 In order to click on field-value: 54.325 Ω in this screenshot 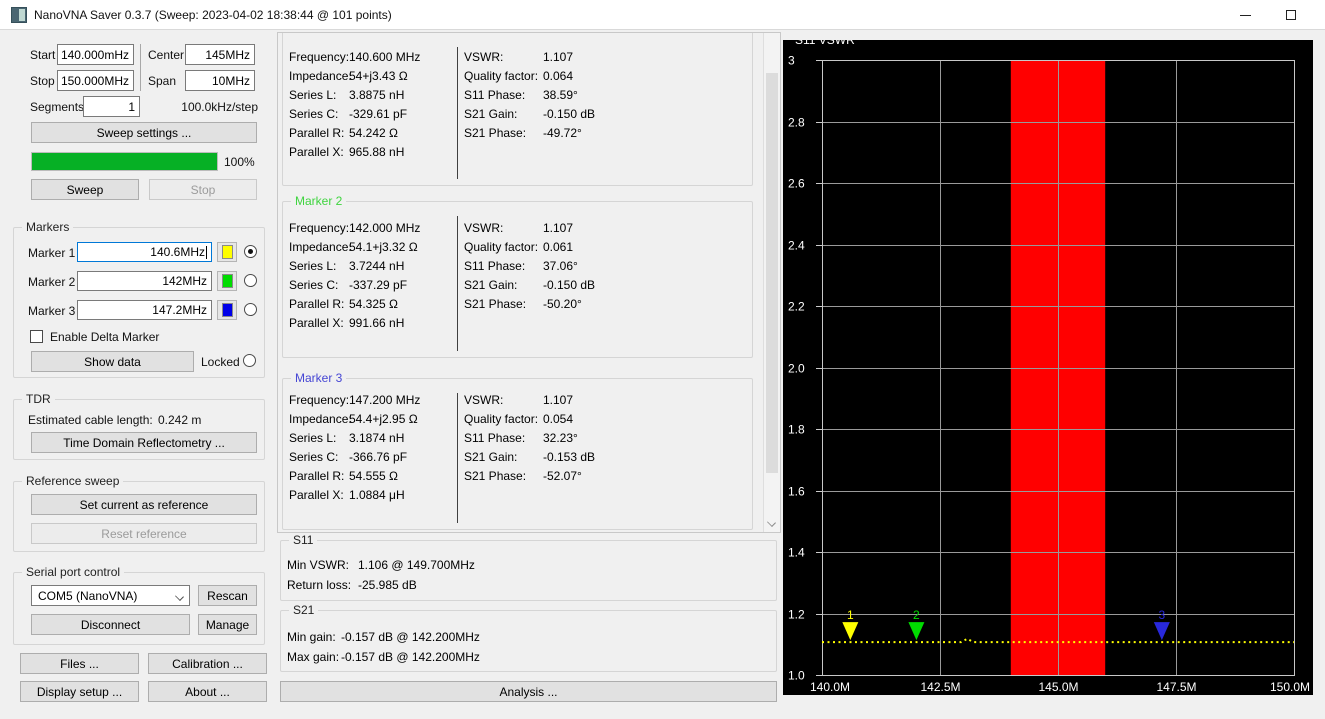, I will do `click(374, 303)`.